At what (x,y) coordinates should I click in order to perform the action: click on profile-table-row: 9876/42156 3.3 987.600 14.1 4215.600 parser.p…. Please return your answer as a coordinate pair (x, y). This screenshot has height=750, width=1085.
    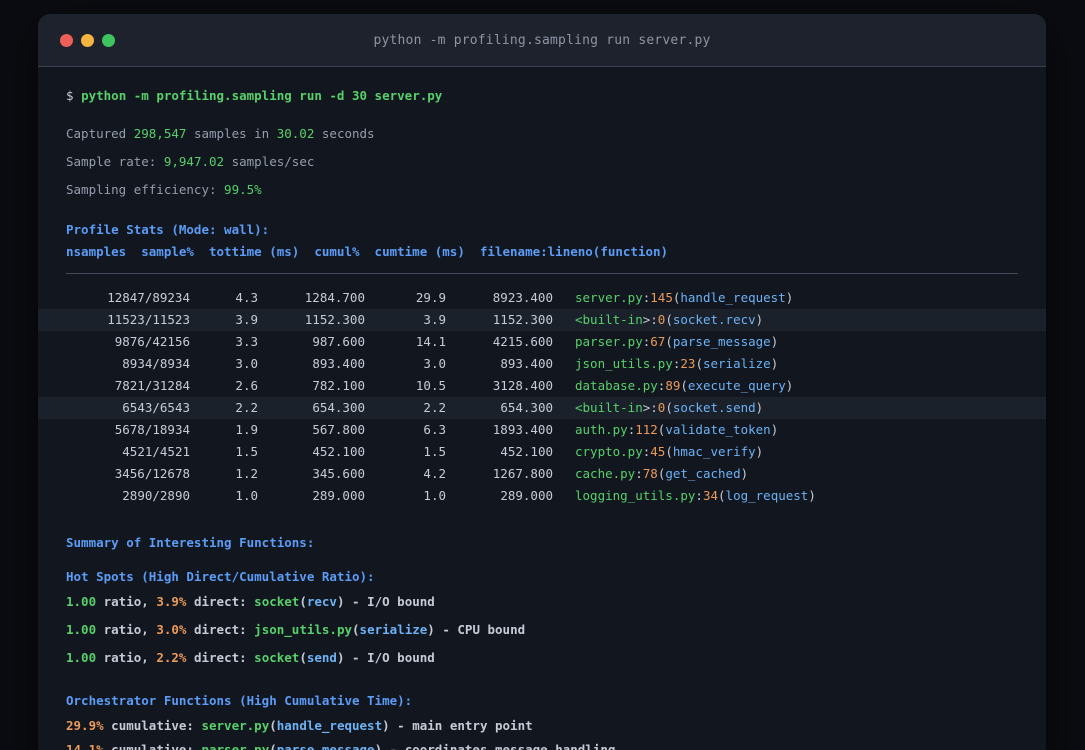
    Looking at the image, I should click on (542, 342).